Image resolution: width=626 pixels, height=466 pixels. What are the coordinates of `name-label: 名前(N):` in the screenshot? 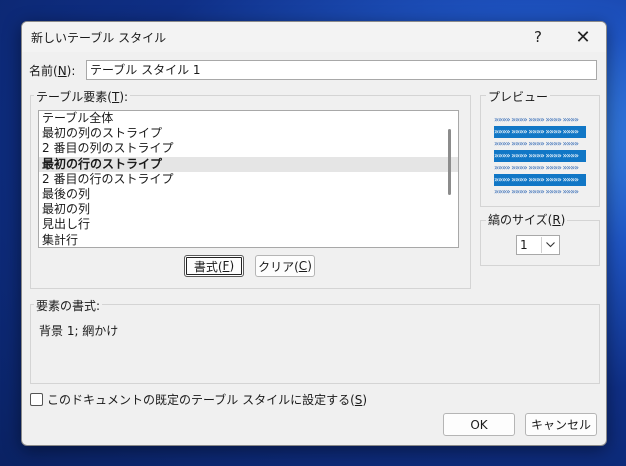 It's located at (52, 71).